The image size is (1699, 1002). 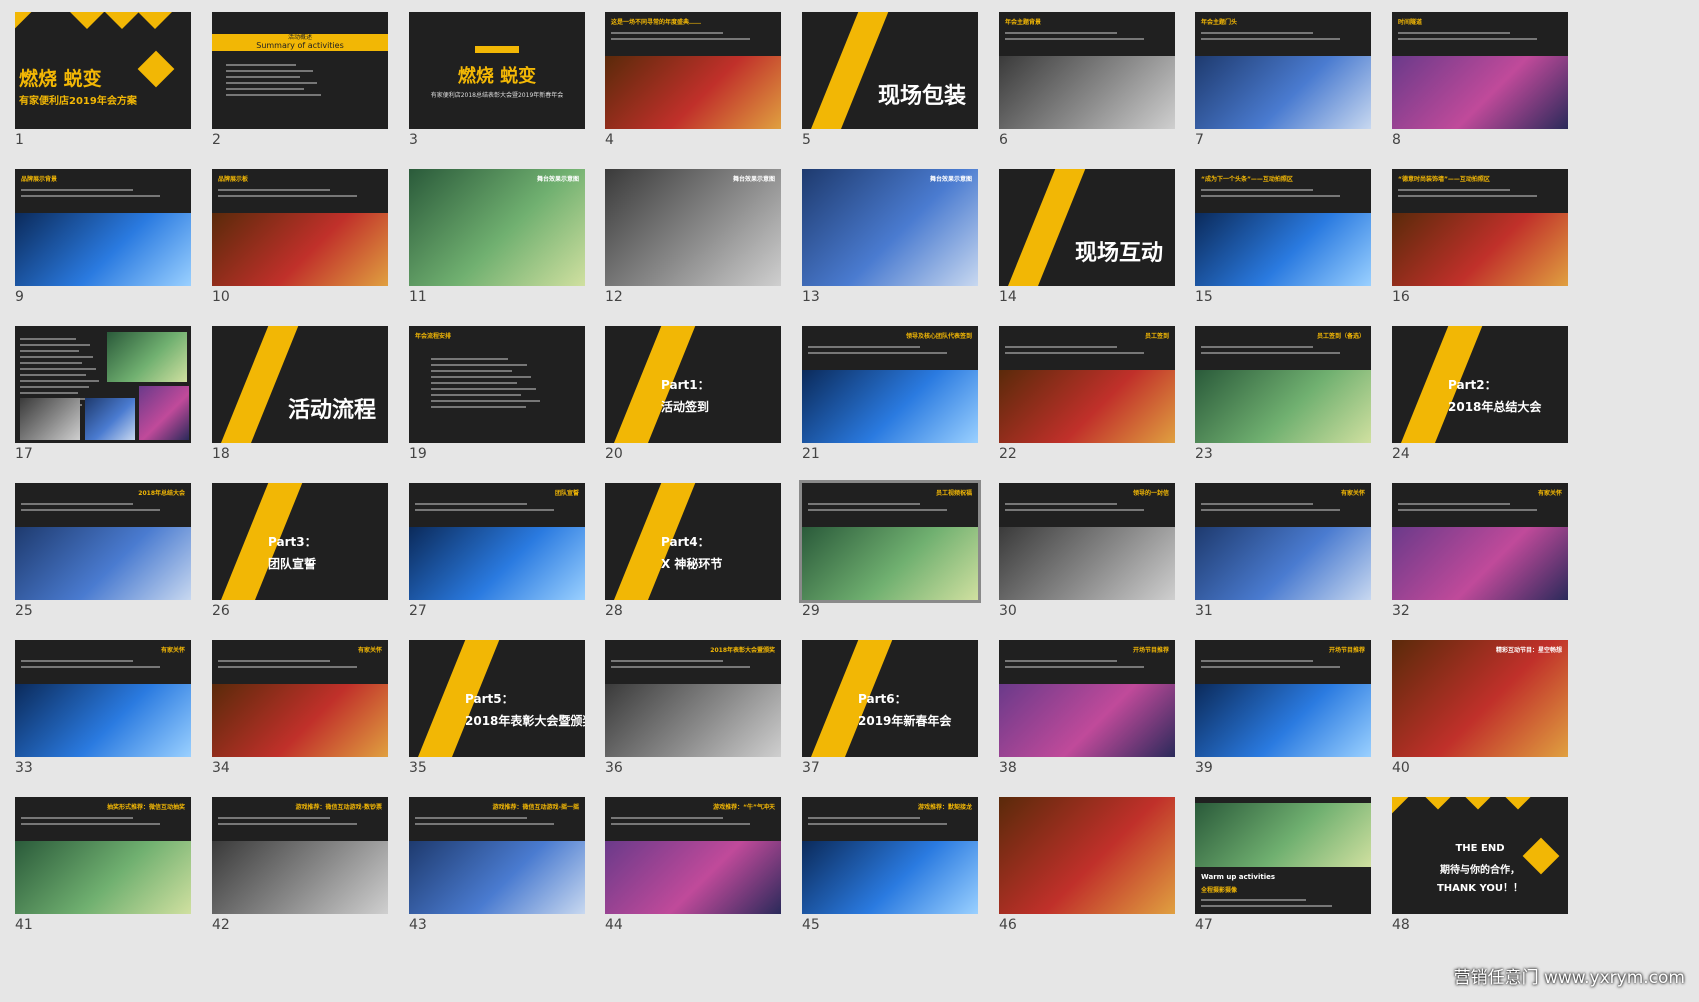 What do you see at coordinates (497, 49) in the screenshot?
I see `title-tag` at bounding box center [497, 49].